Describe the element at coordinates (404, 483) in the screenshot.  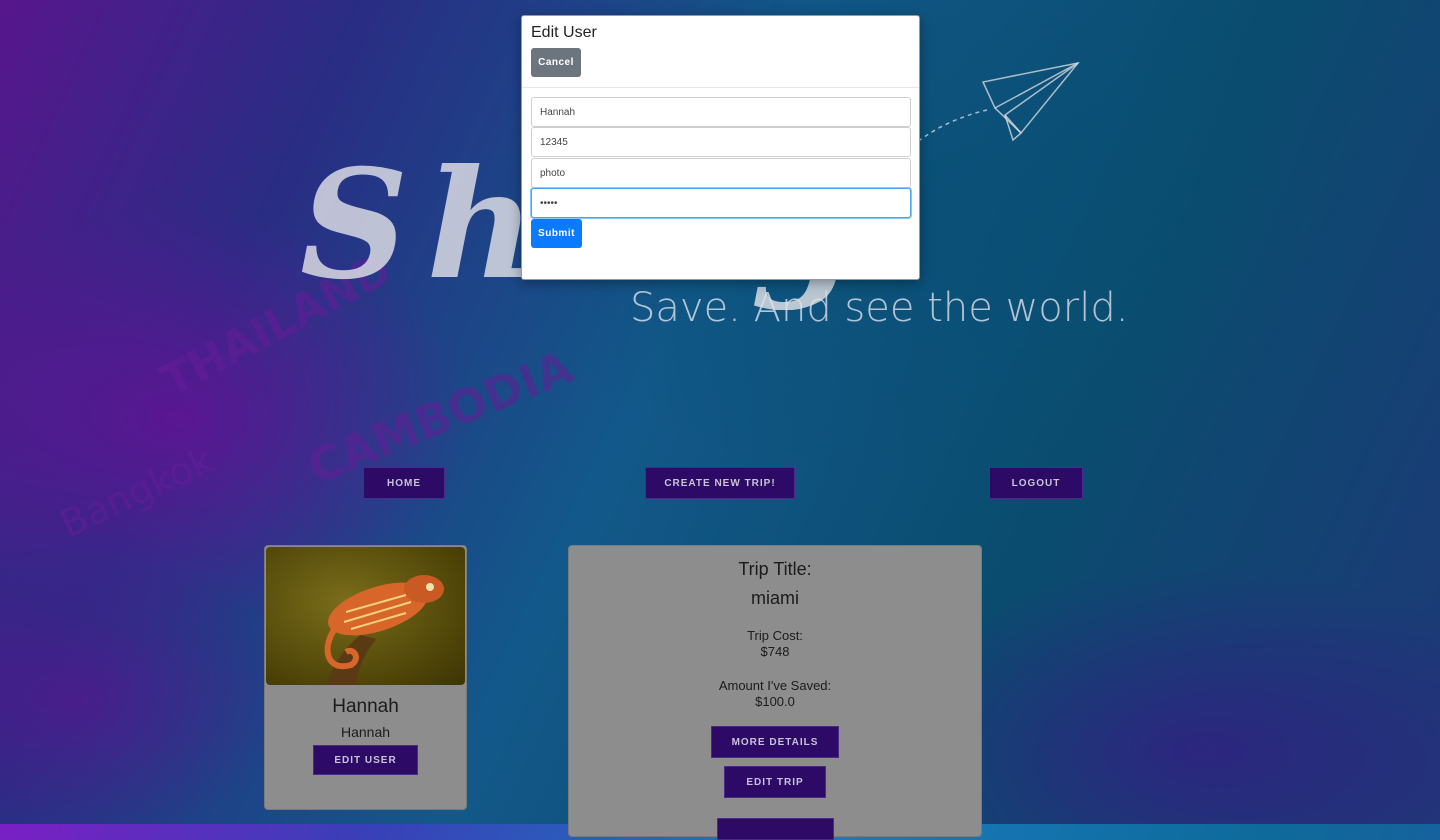
I see `home-nav-button: HOME` at that location.